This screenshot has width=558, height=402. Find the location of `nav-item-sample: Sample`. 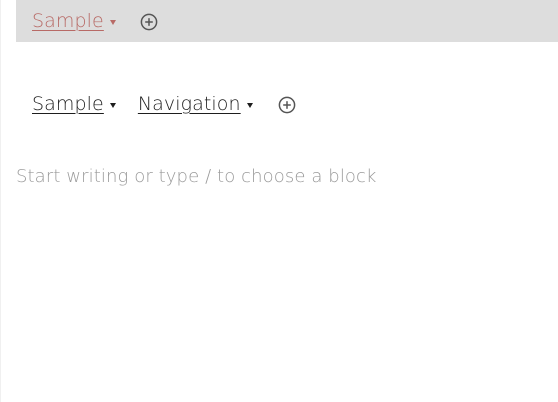

nav-item-sample: Sample is located at coordinates (74, 104).